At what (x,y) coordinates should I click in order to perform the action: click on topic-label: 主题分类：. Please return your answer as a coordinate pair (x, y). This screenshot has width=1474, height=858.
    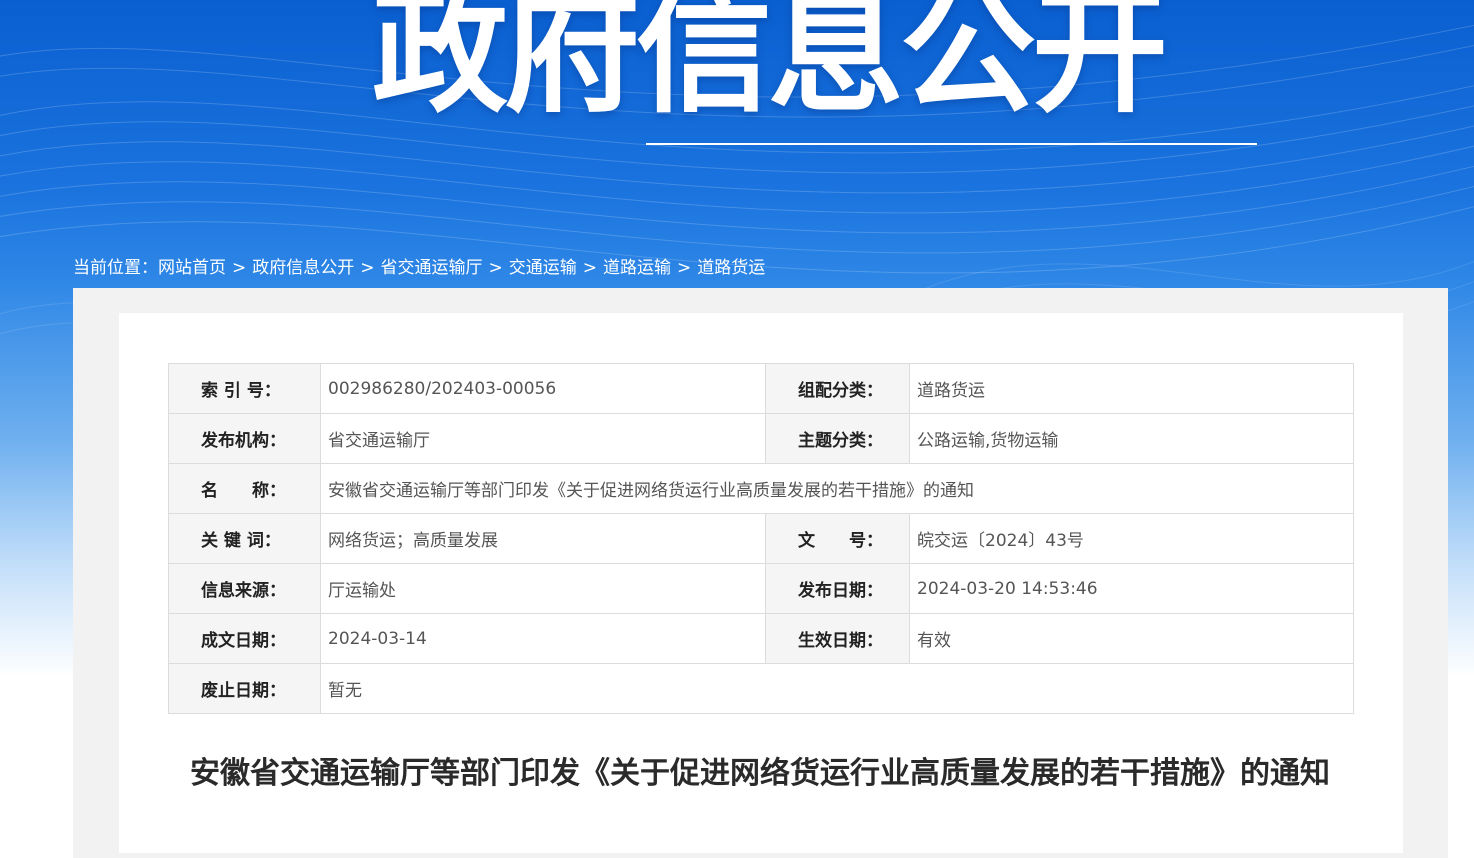
    Looking at the image, I should click on (837, 438).